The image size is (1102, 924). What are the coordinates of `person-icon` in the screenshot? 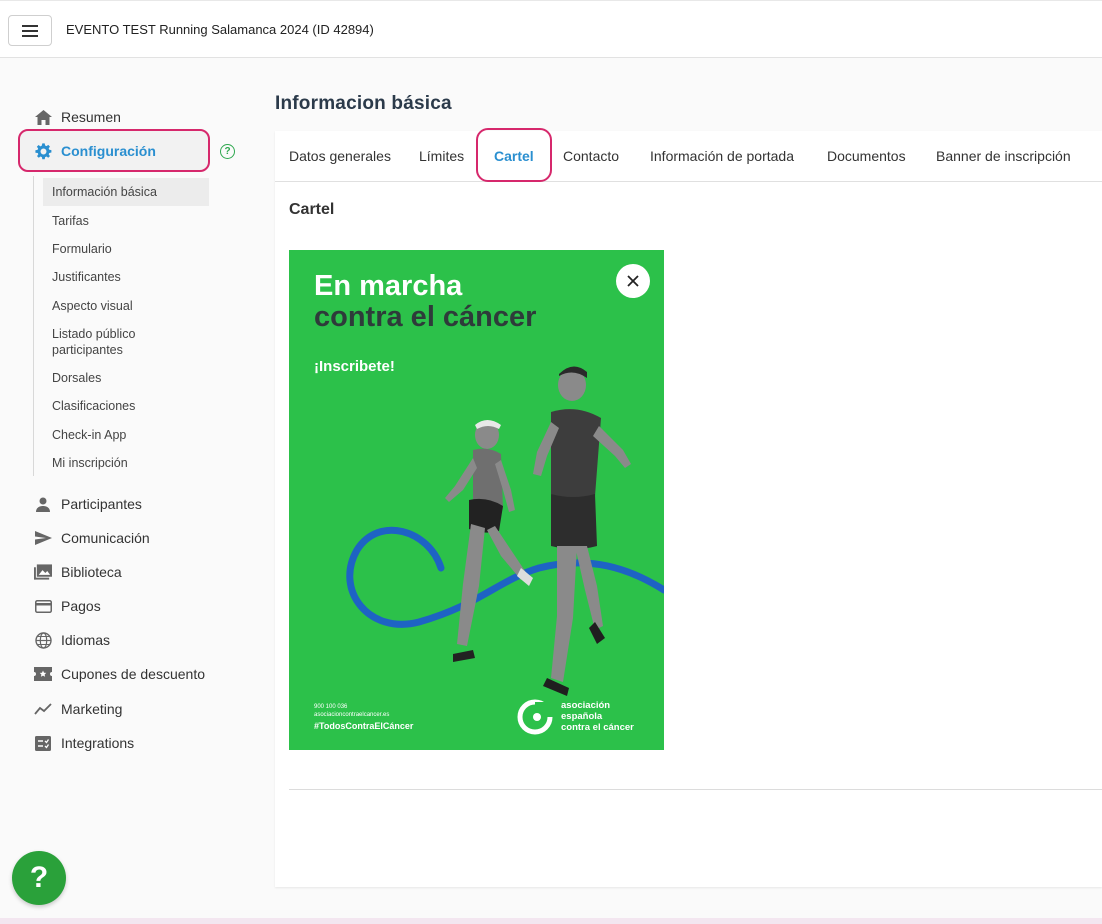 It's located at (43, 504).